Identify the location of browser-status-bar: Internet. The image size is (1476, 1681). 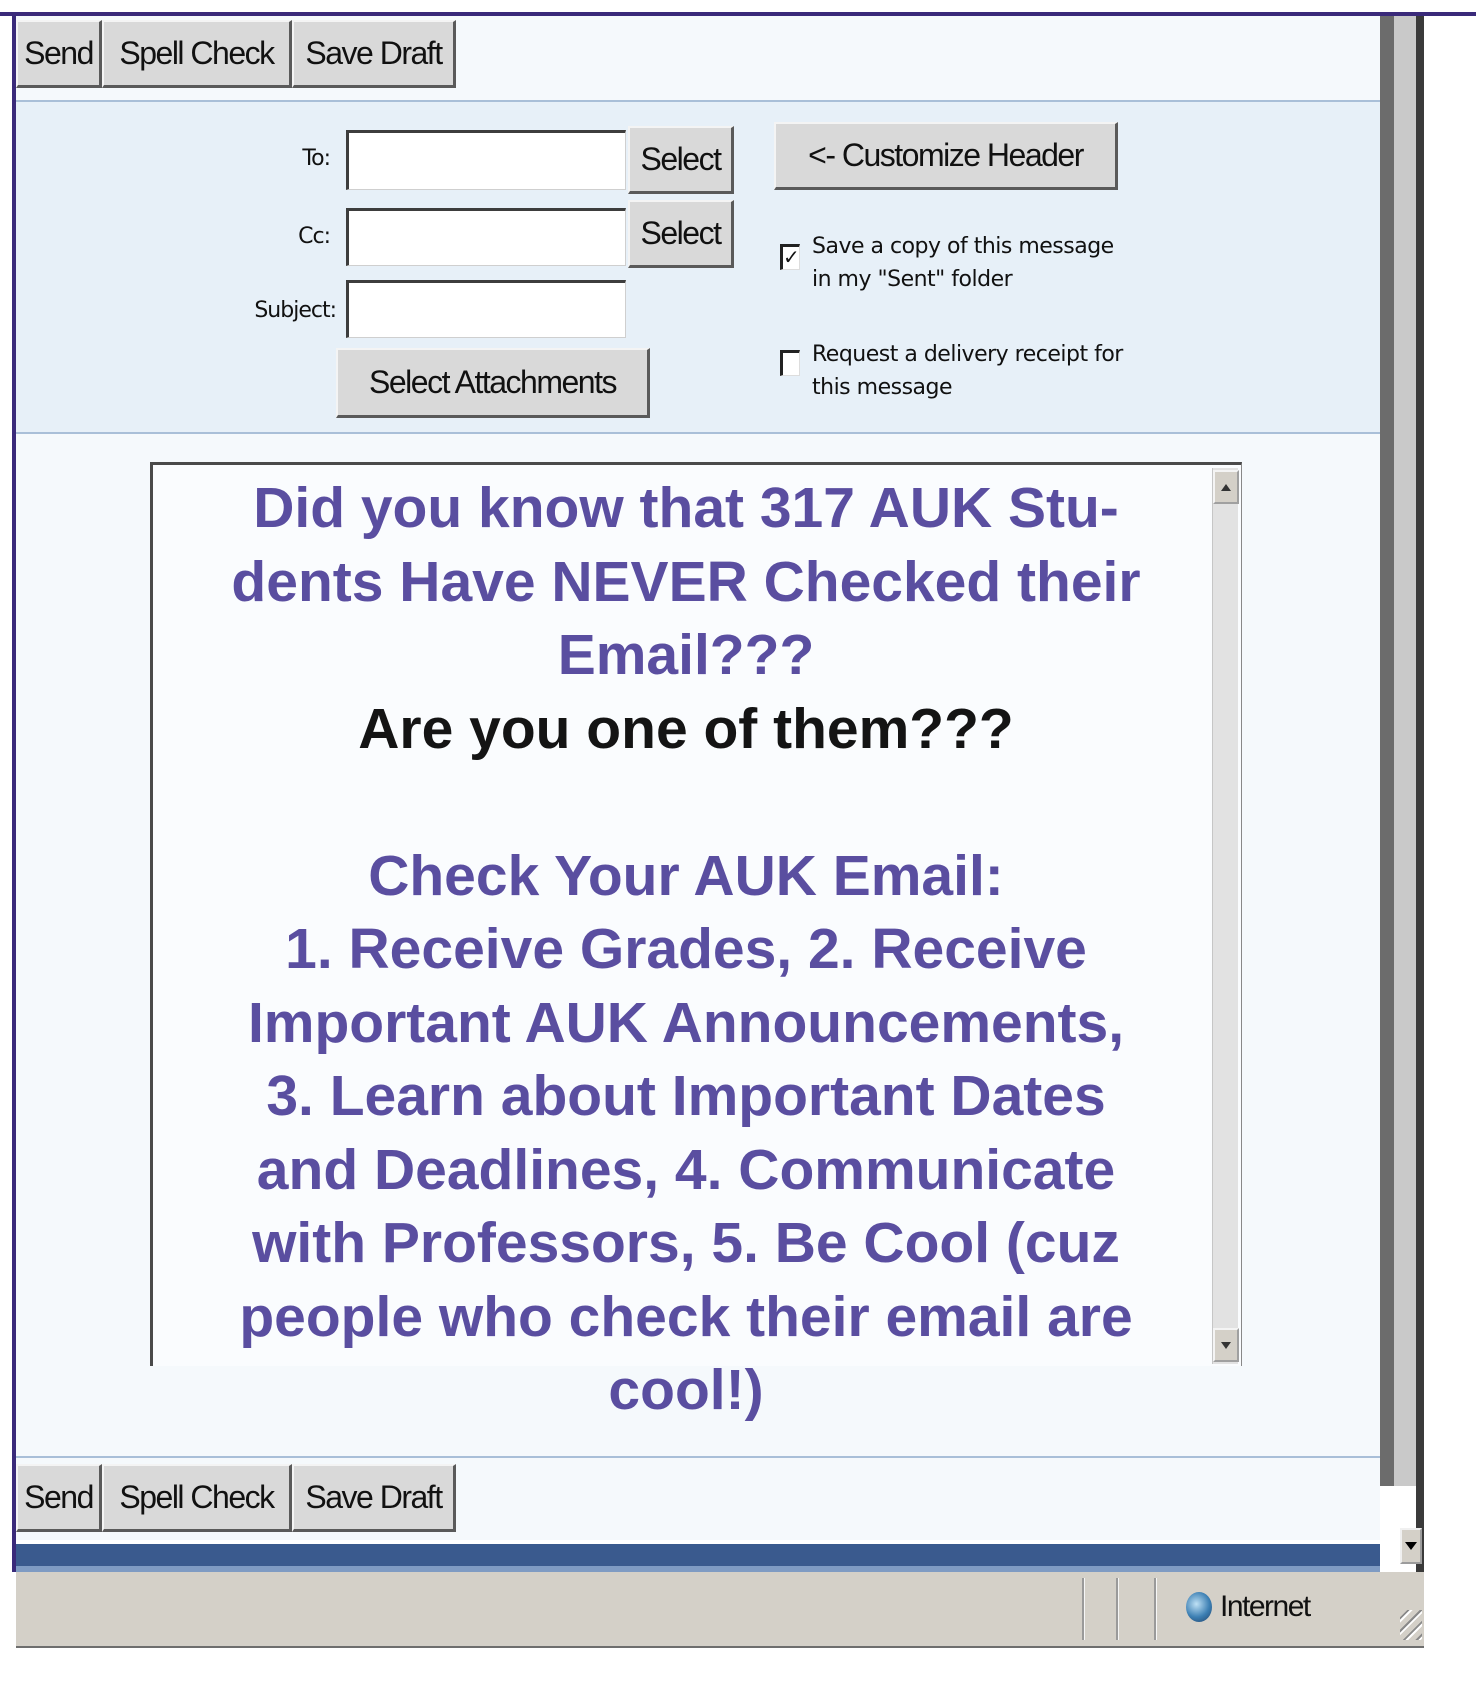
(720, 1610).